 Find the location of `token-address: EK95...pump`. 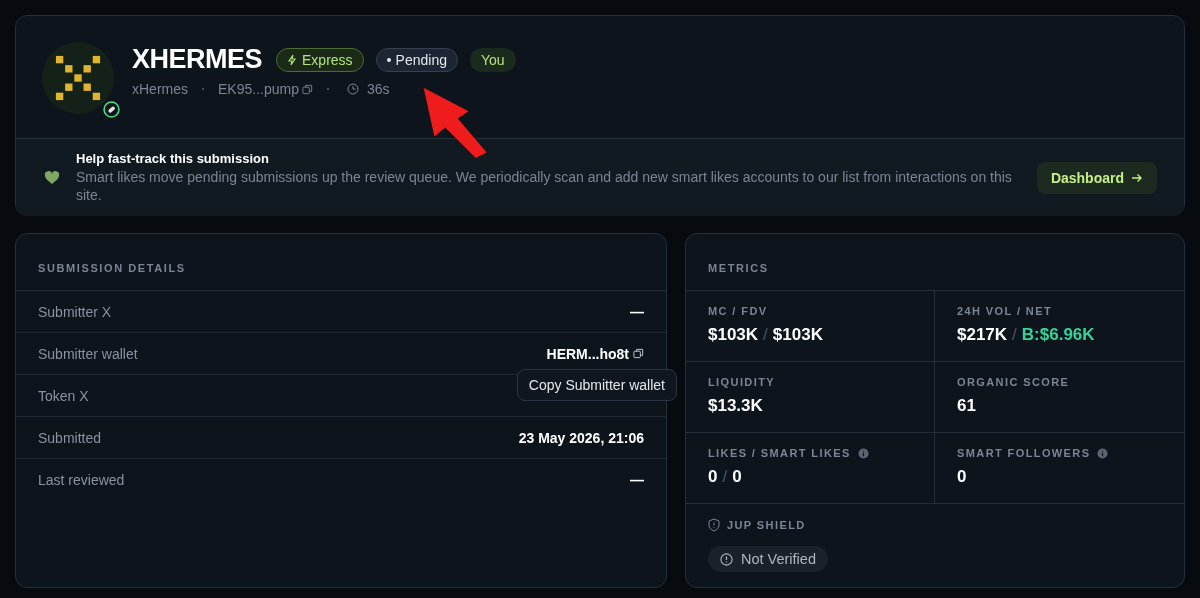

token-address: EK95...pump is located at coordinates (258, 89).